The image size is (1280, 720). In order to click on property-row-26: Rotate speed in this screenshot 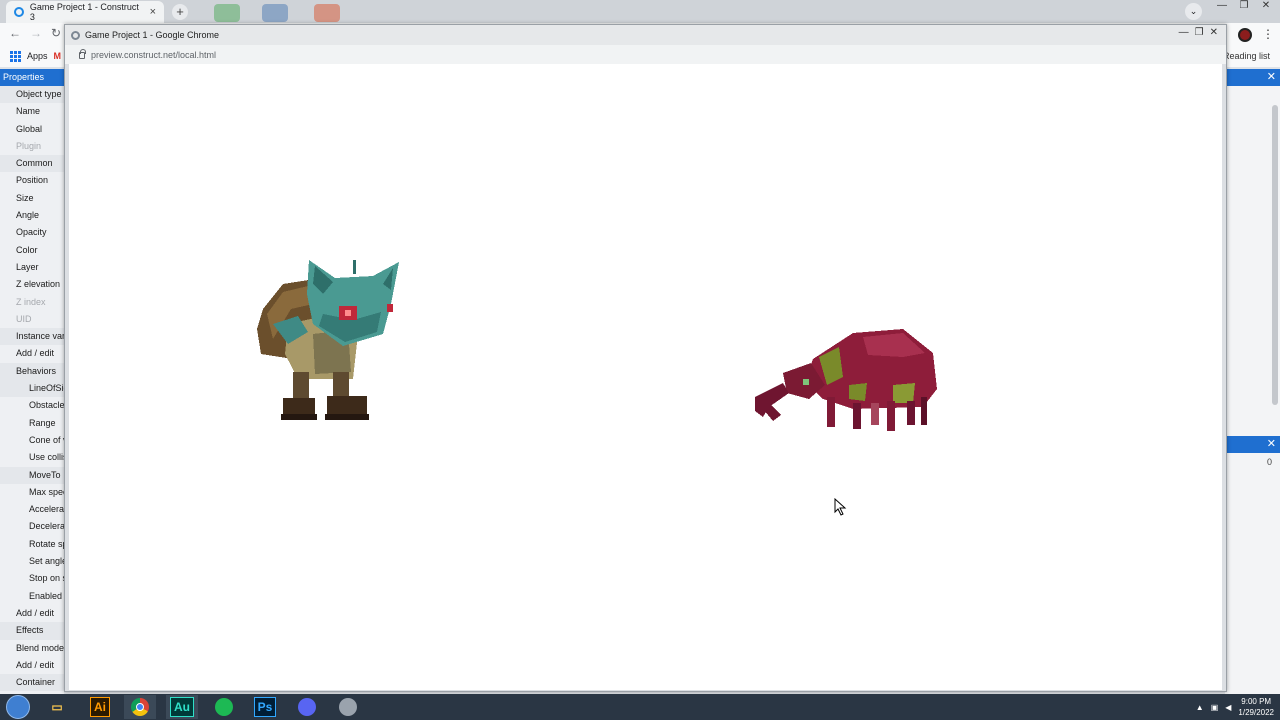, I will do `click(32, 544)`.